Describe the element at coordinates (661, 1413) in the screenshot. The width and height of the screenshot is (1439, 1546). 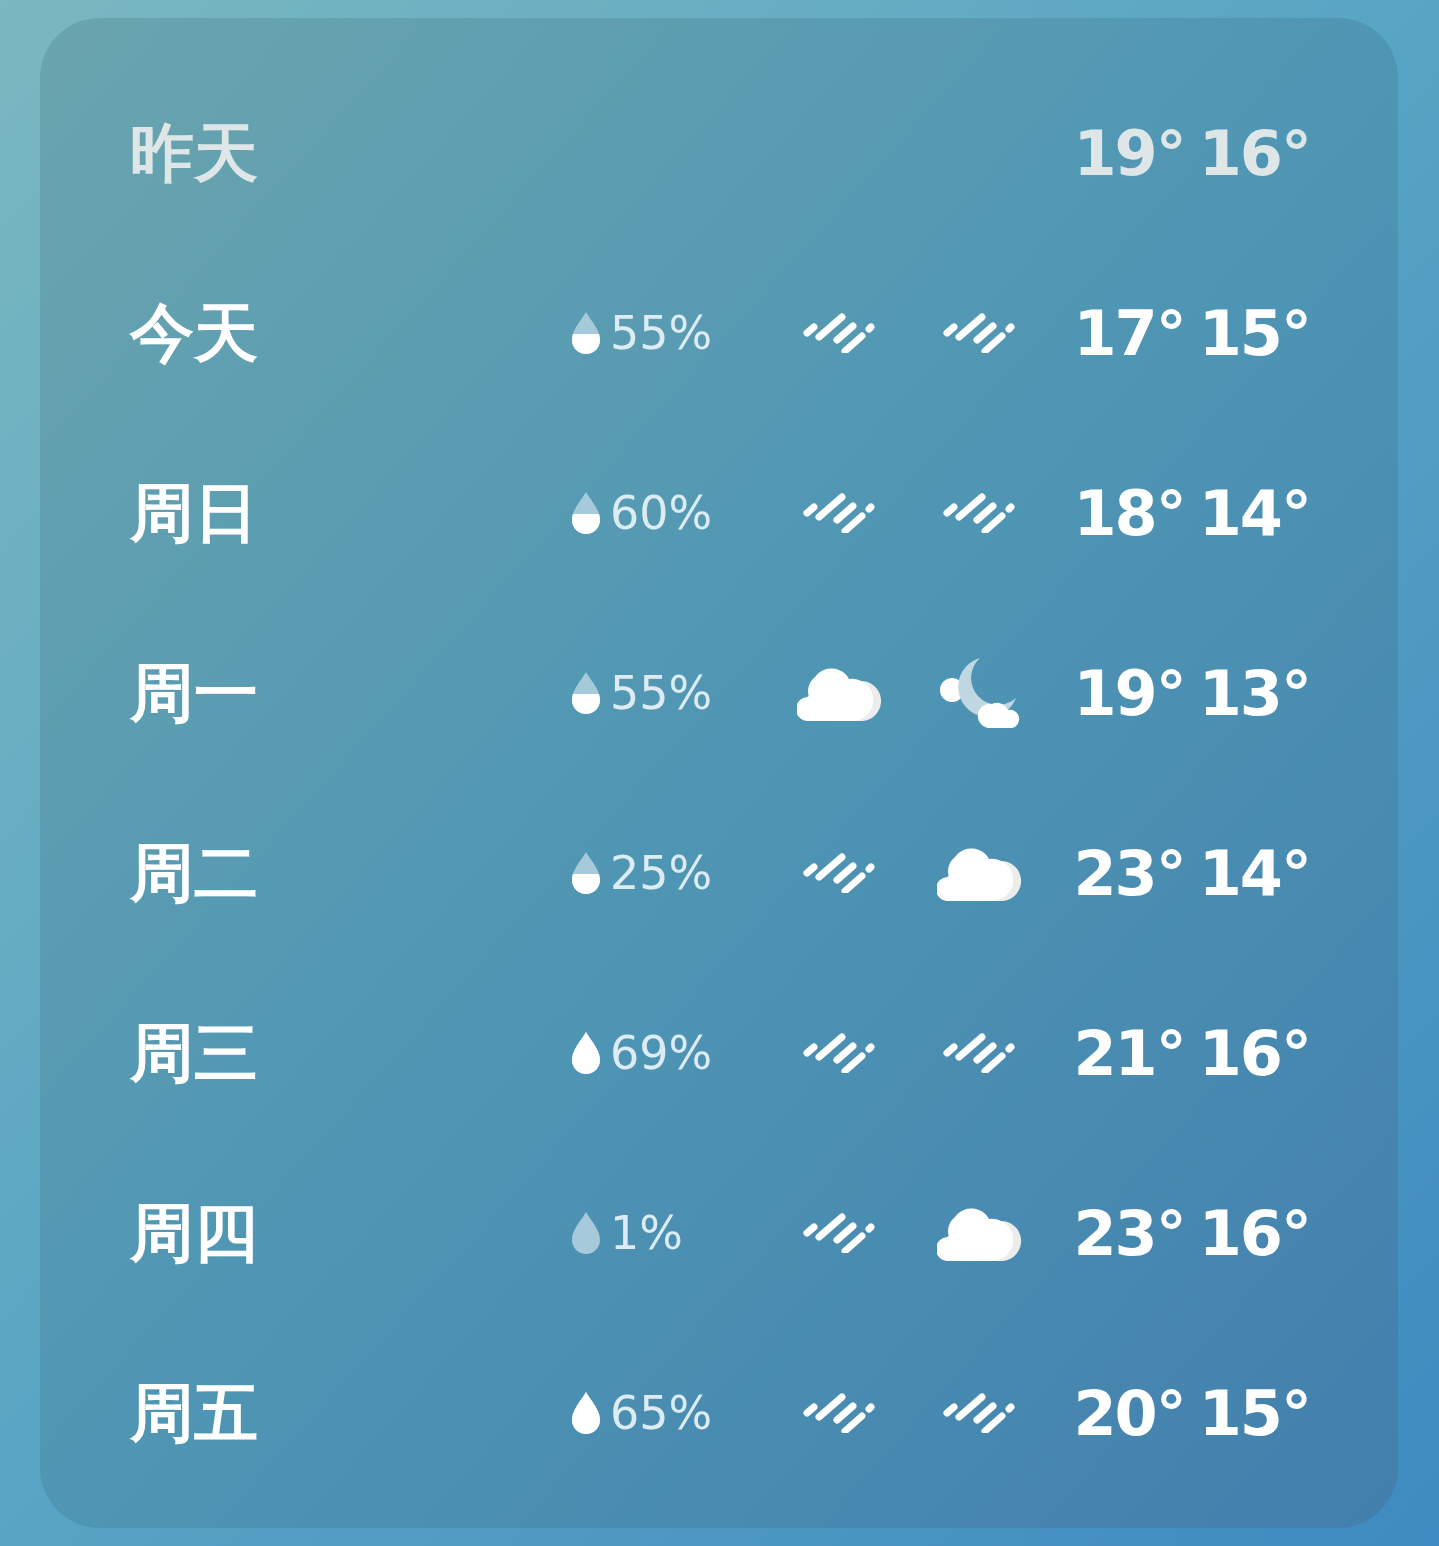
I see `precipitation-chance: 65%` at that location.